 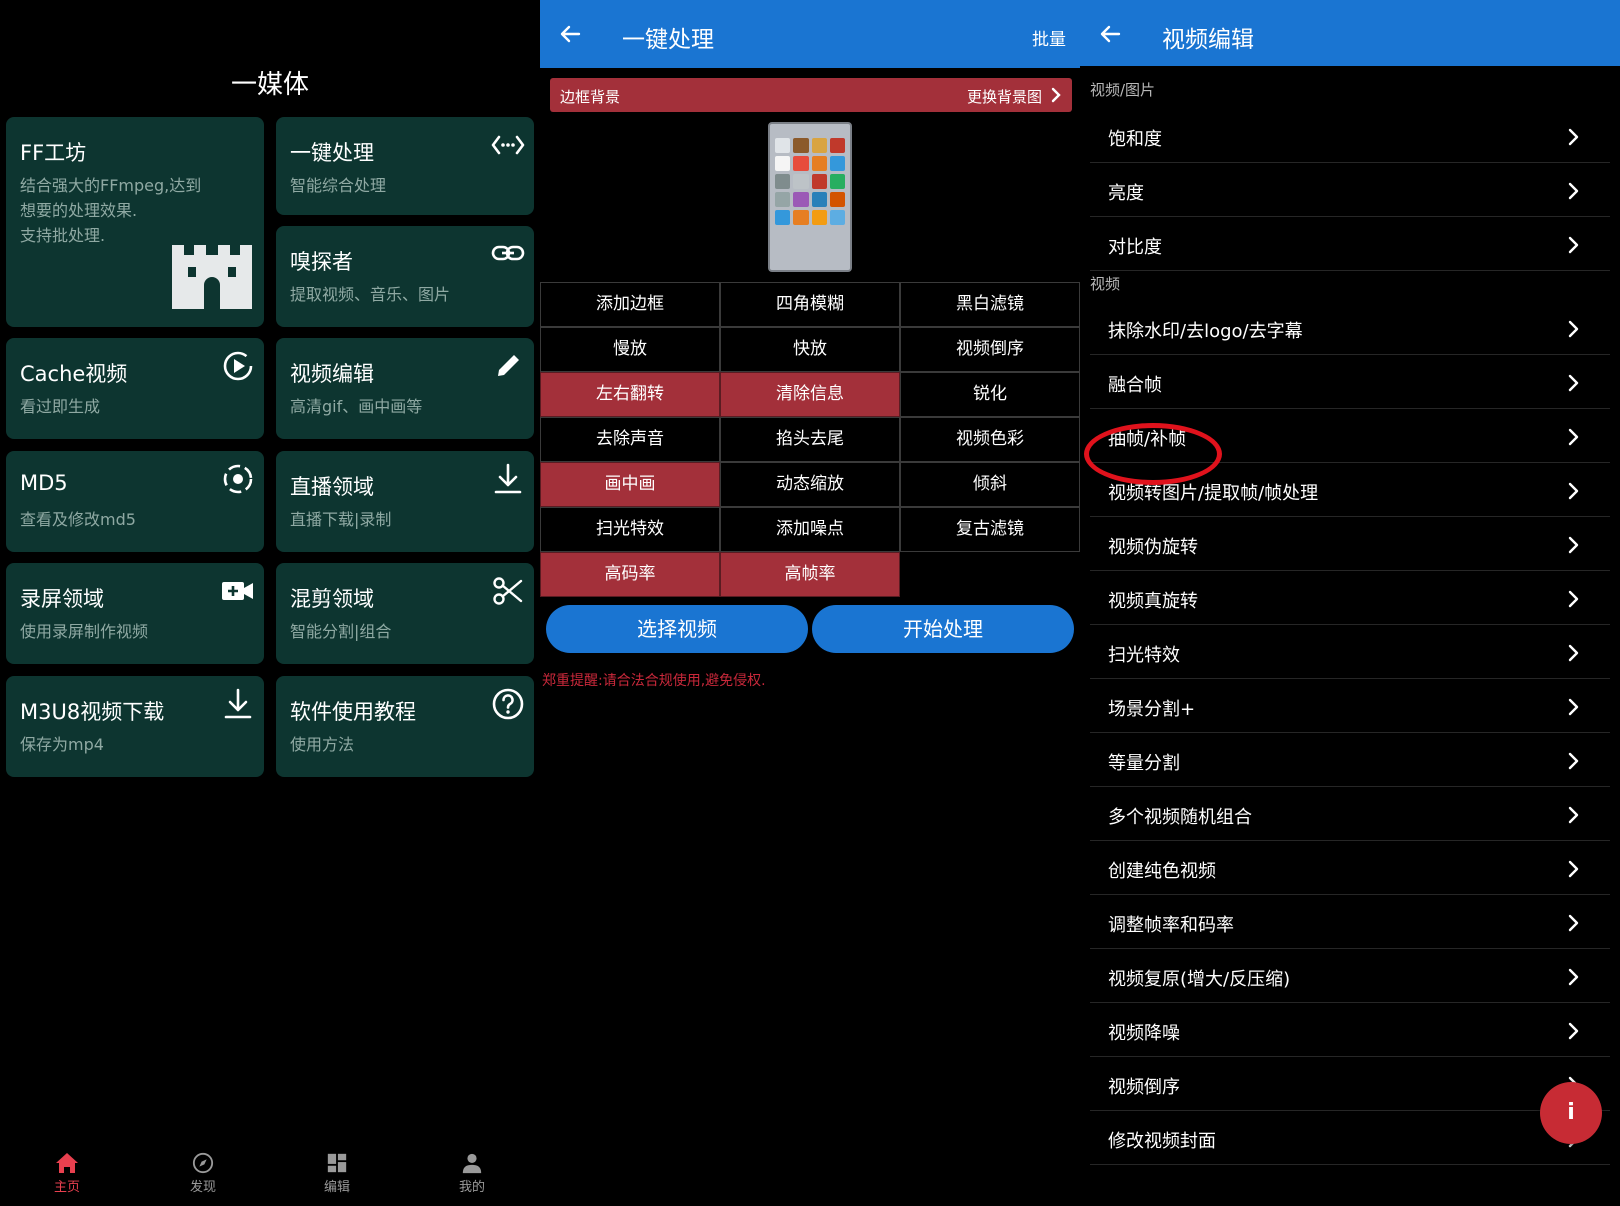 I want to click on edit-list-item: 调整帧率和码率, so click(x=1350, y=922).